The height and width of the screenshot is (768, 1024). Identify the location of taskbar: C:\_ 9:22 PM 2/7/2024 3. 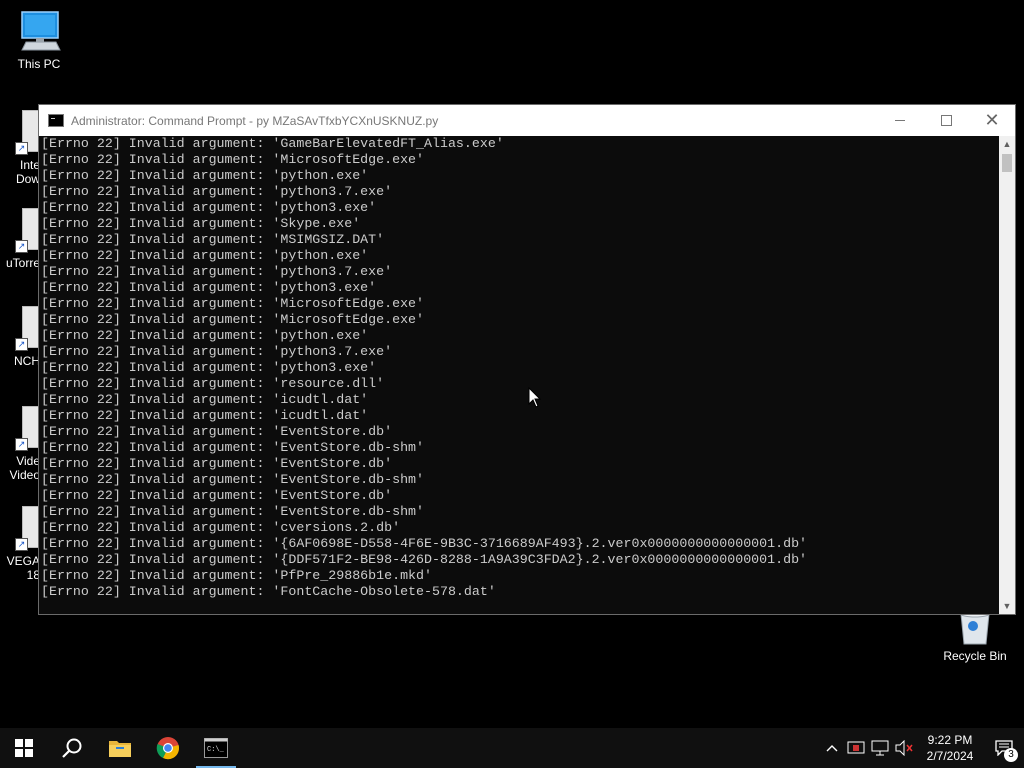
(512, 748).